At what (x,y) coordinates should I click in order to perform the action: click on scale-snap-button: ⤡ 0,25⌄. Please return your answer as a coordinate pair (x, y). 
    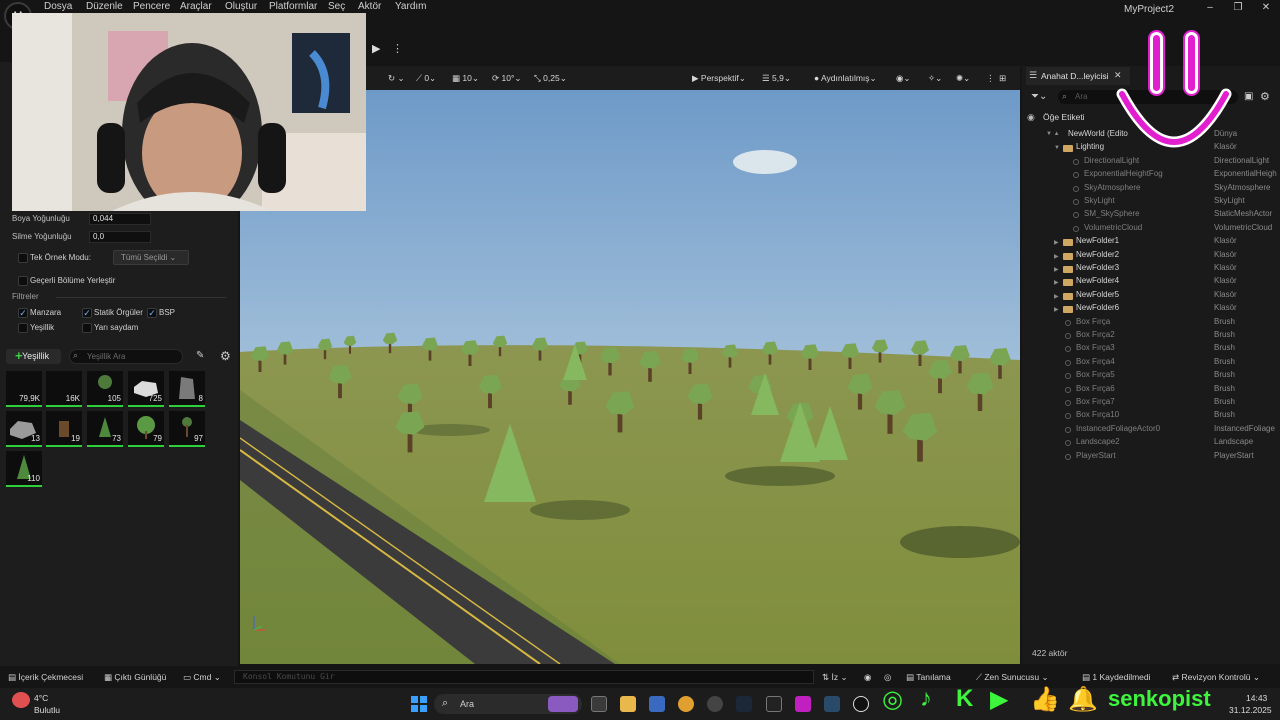
    Looking at the image, I should click on (550, 78).